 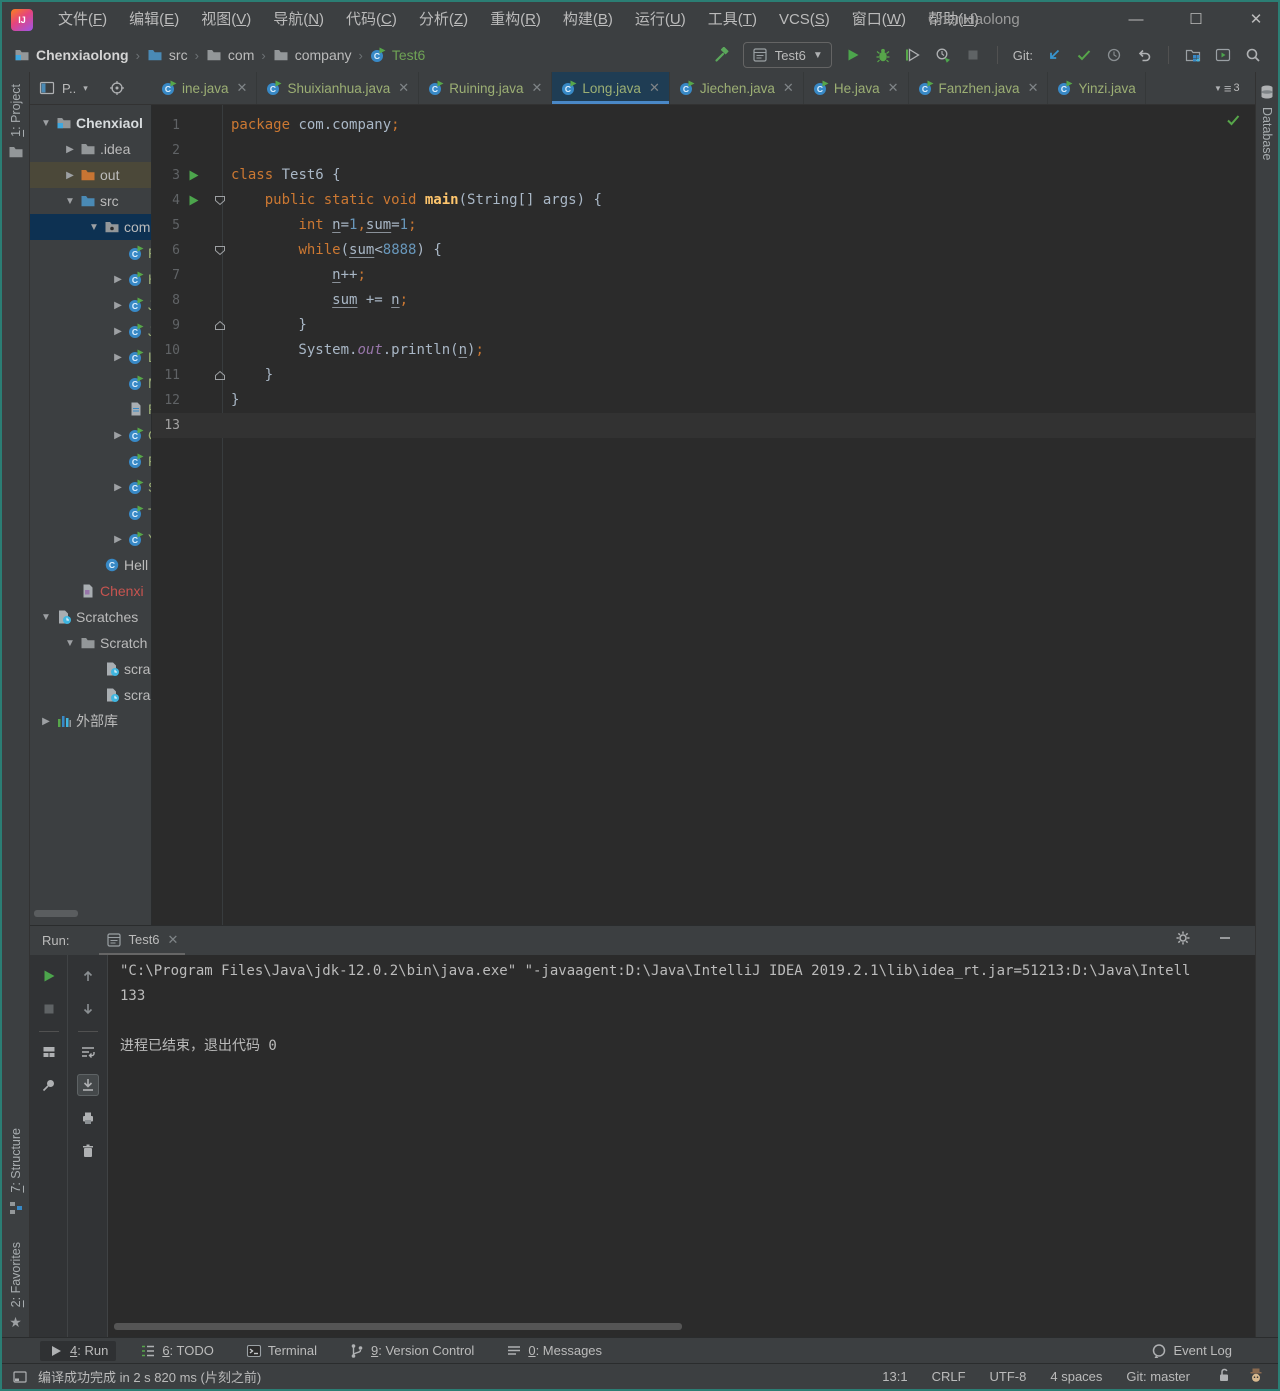 What do you see at coordinates (142, 940) in the screenshot?
I see `run-tab-test6: Test6 ✕` at bounding box center [142, 940].